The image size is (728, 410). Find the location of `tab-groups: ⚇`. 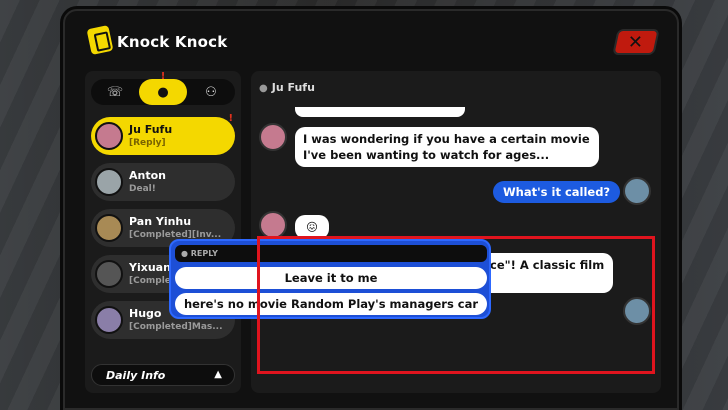

tab-groups: ⚇ is located at coordinates (211, 92).